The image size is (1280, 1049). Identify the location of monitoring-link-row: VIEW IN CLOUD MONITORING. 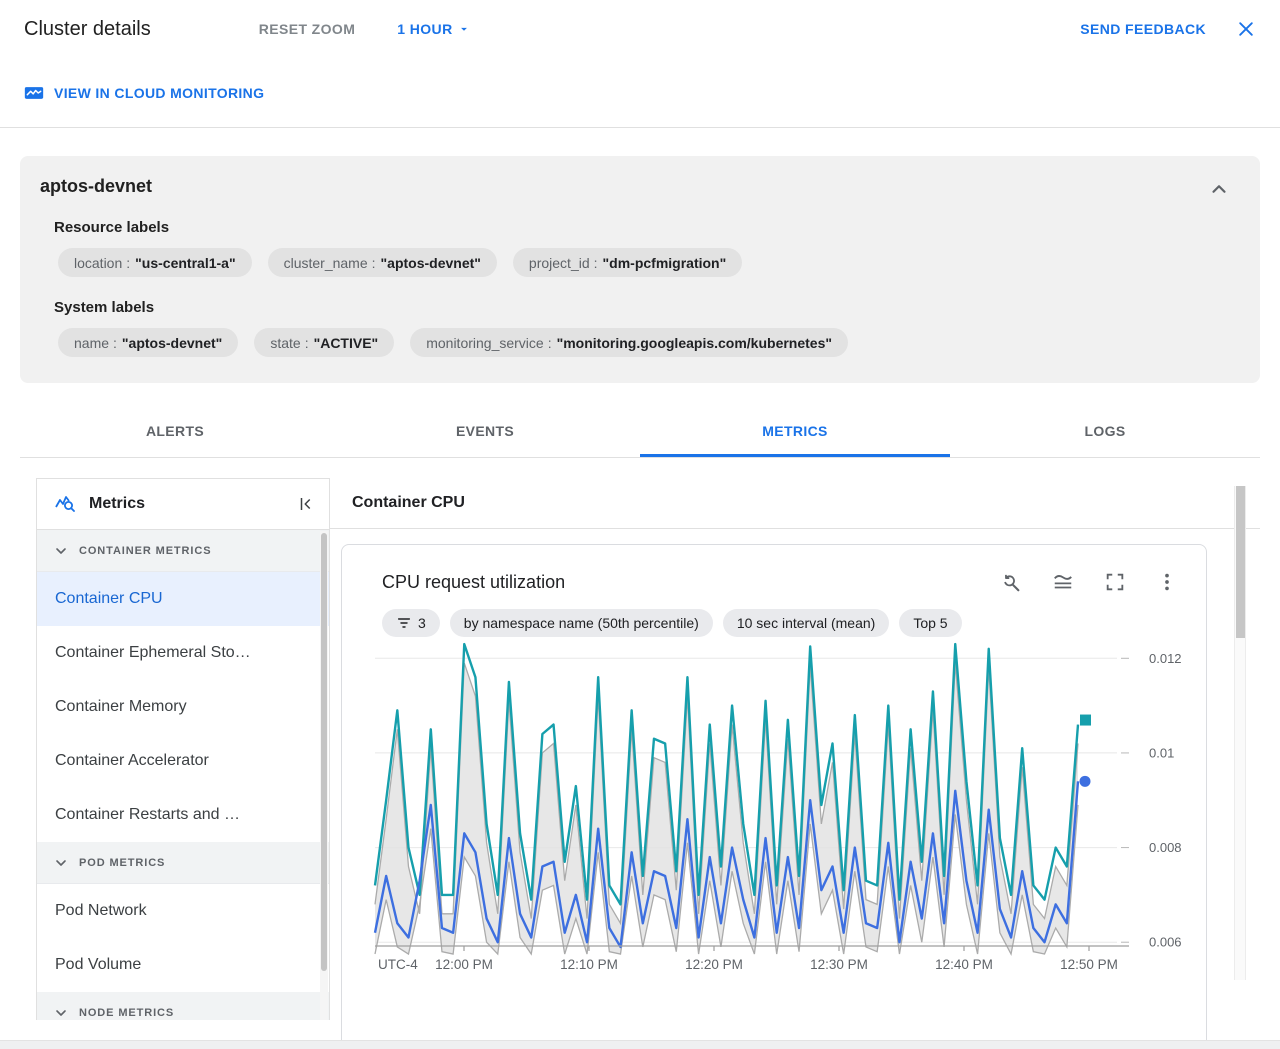
(640, 93).